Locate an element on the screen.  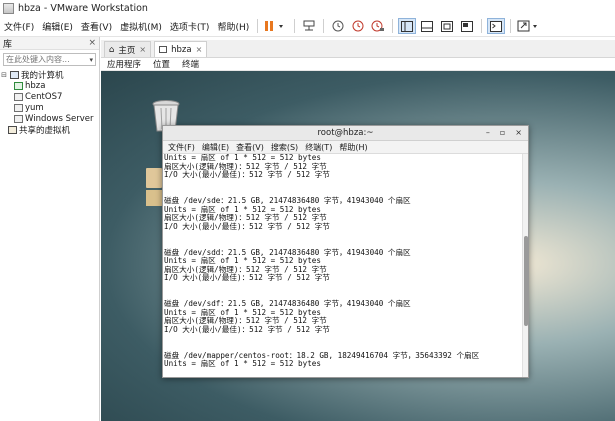
terminal-menu-help: 帮助(H) is located at coordinates (353, 147).